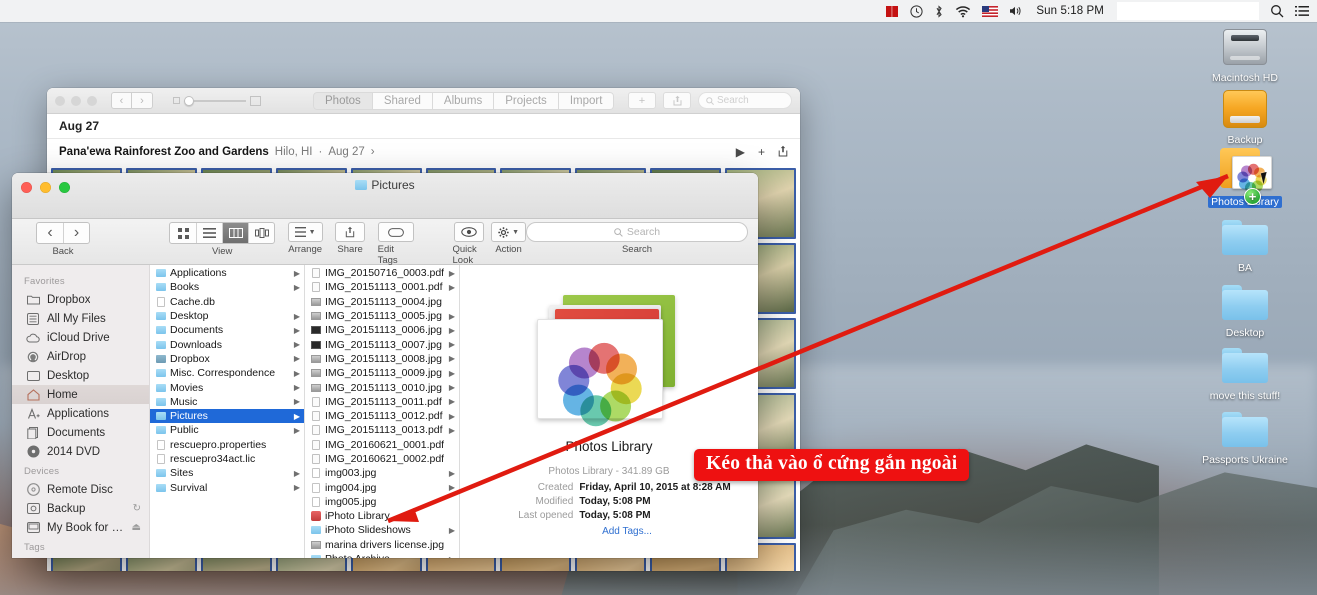 This screenshot has width=1317, height=595. What do you see at coordinates (80, 527) in the screenshot?
I see `sidebar-item-my-book-for-mac: My Book for Mac ⏏` at bounding box center [80, 527].